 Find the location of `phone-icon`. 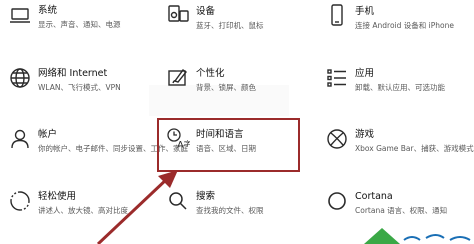

phone-icon is located at coordinates (337, 15).